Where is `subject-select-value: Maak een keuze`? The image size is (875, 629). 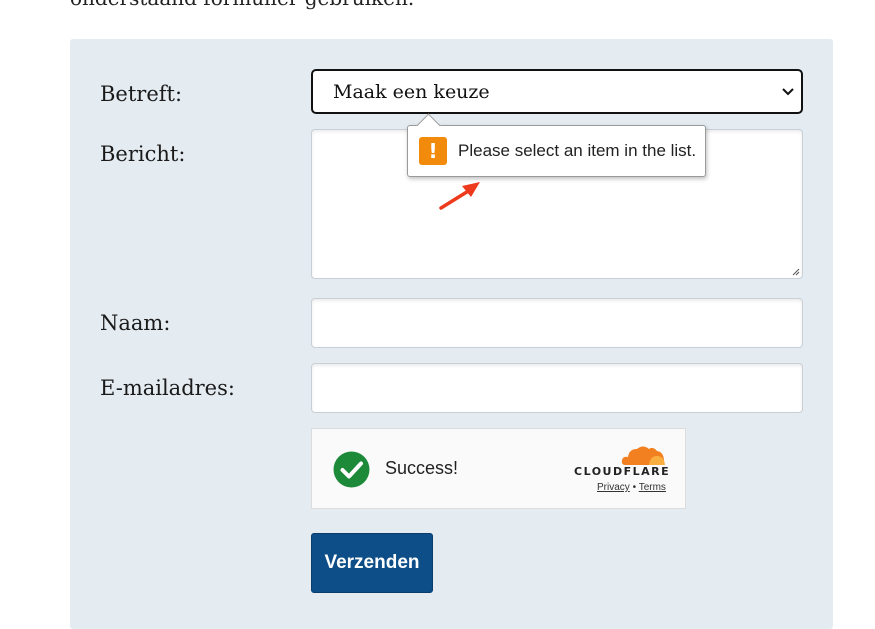 subject-select-value: Maak een keuze is located at coordinates (411, 91).